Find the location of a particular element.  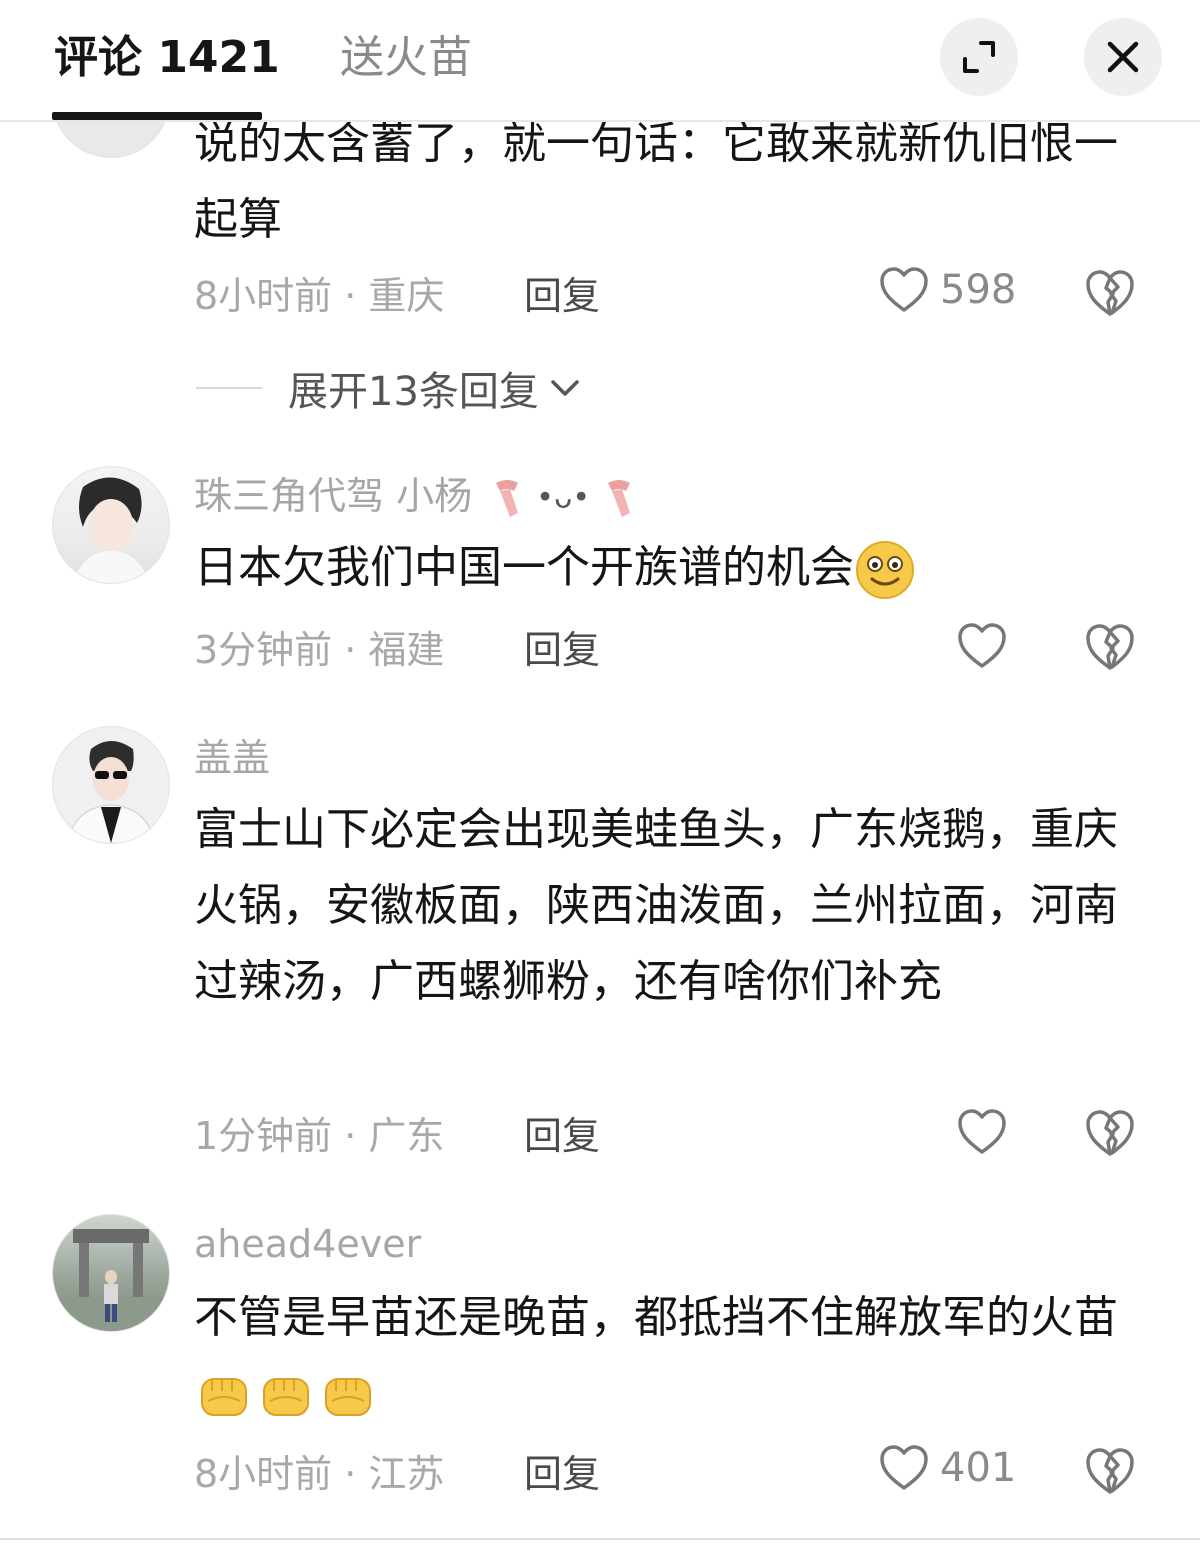

close-icon is located at coordinates (1123, 57).